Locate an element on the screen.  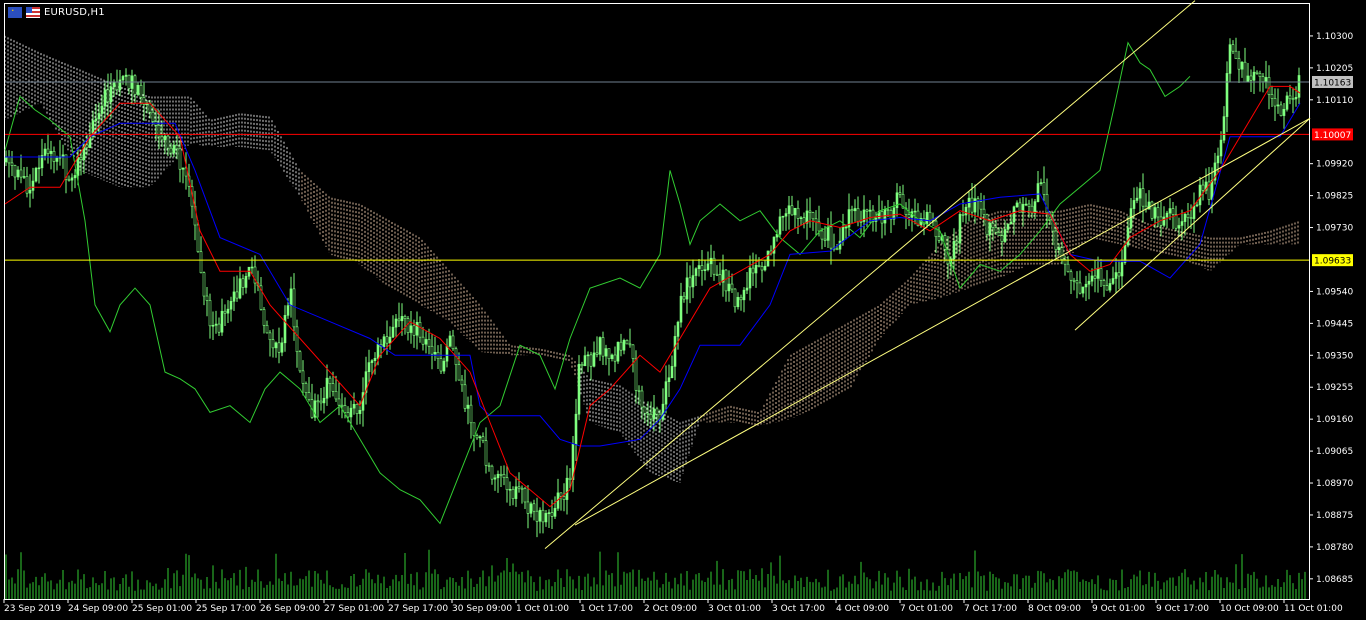
price-tag-label: 1.10007 is located at coordinates (1332, 136).